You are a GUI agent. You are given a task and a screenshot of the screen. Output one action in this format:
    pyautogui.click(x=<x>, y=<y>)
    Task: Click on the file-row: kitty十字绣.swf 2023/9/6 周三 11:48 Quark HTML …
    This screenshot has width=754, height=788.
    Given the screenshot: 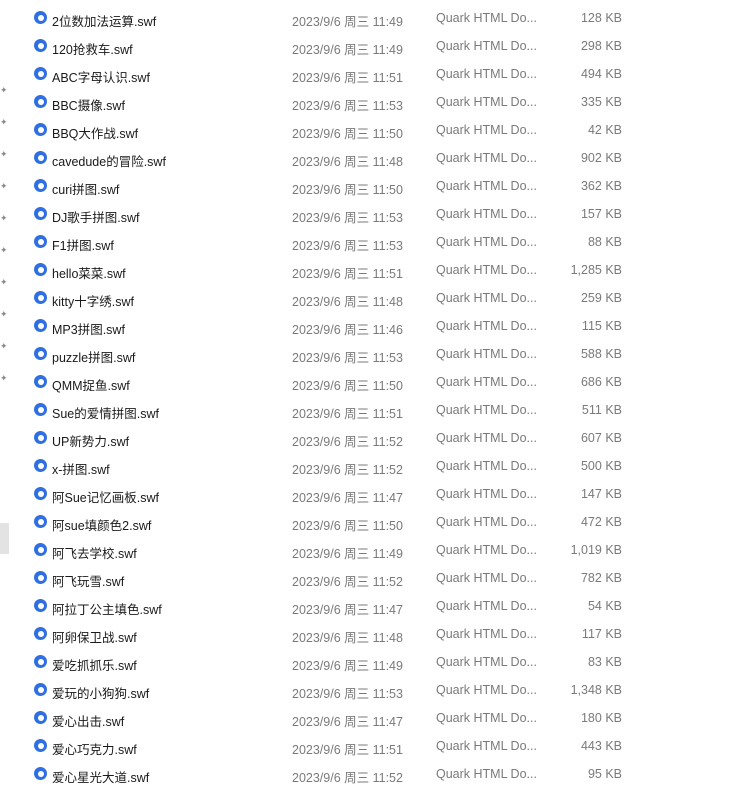 What is the action you would take?
    pyautogui.click(x=377, y=298)
    